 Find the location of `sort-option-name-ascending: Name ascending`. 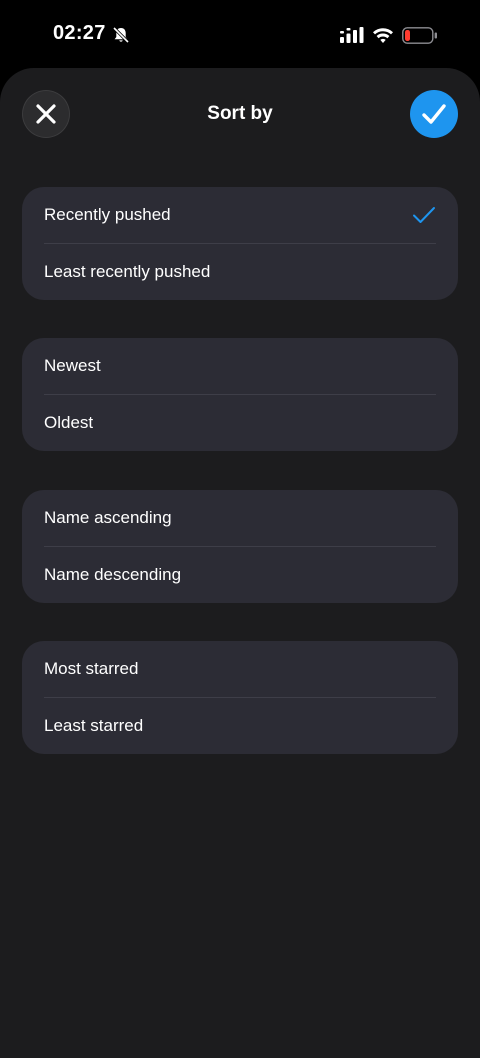

sort-option-name-ascending: Name ascending is located at coordinates (240, 518).